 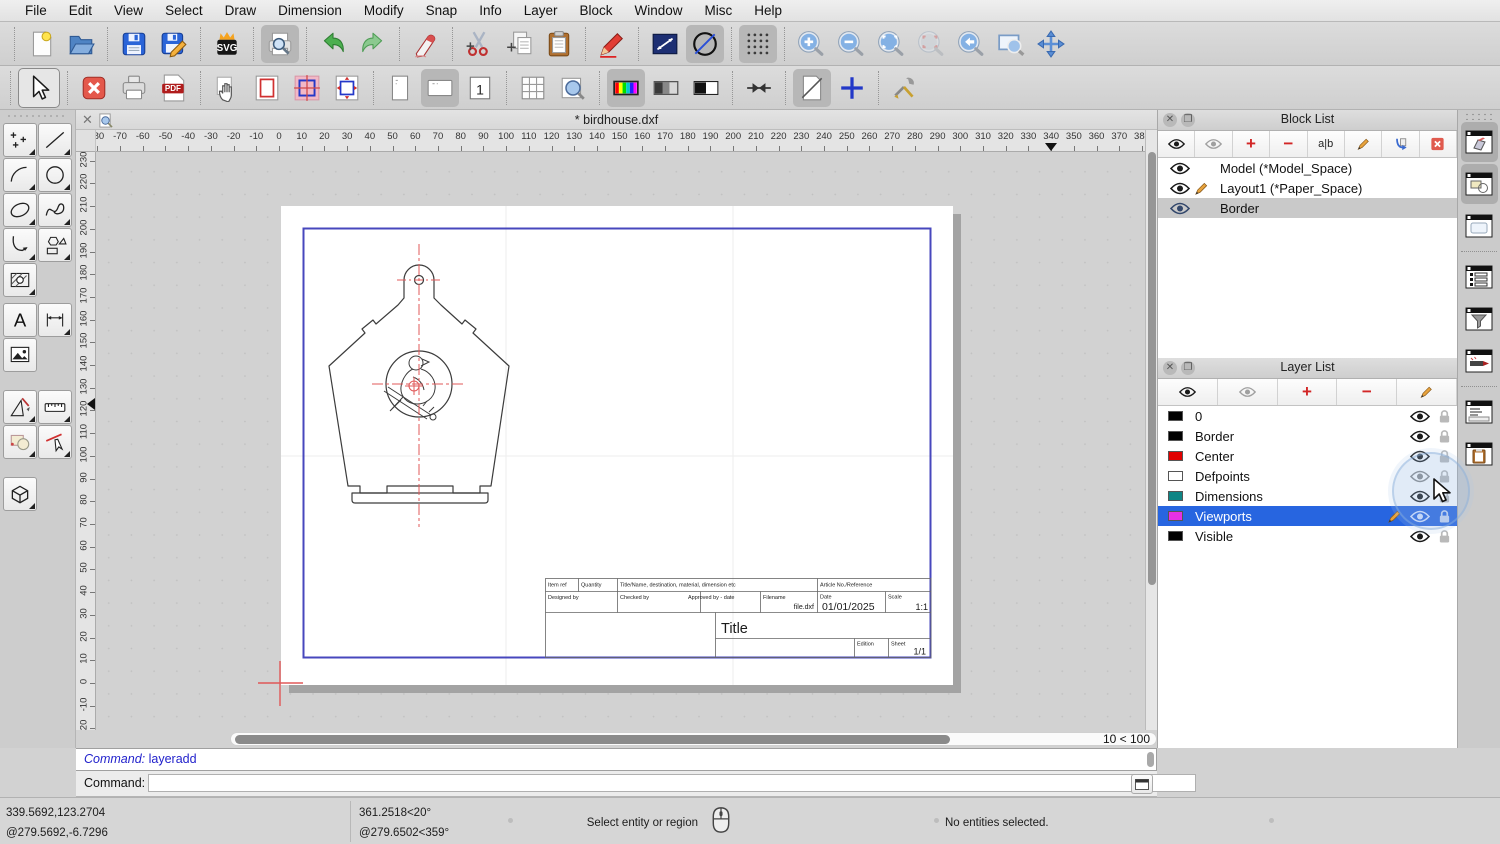 What do you see at coordinates (39, 87) in the screenshot?
I see `pointer-select-button` at bounding box center [39, 87].